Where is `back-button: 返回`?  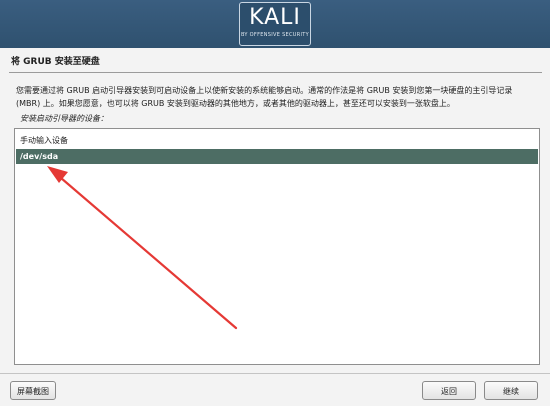 back-button: 返回 is located at coordinates (449, 390).